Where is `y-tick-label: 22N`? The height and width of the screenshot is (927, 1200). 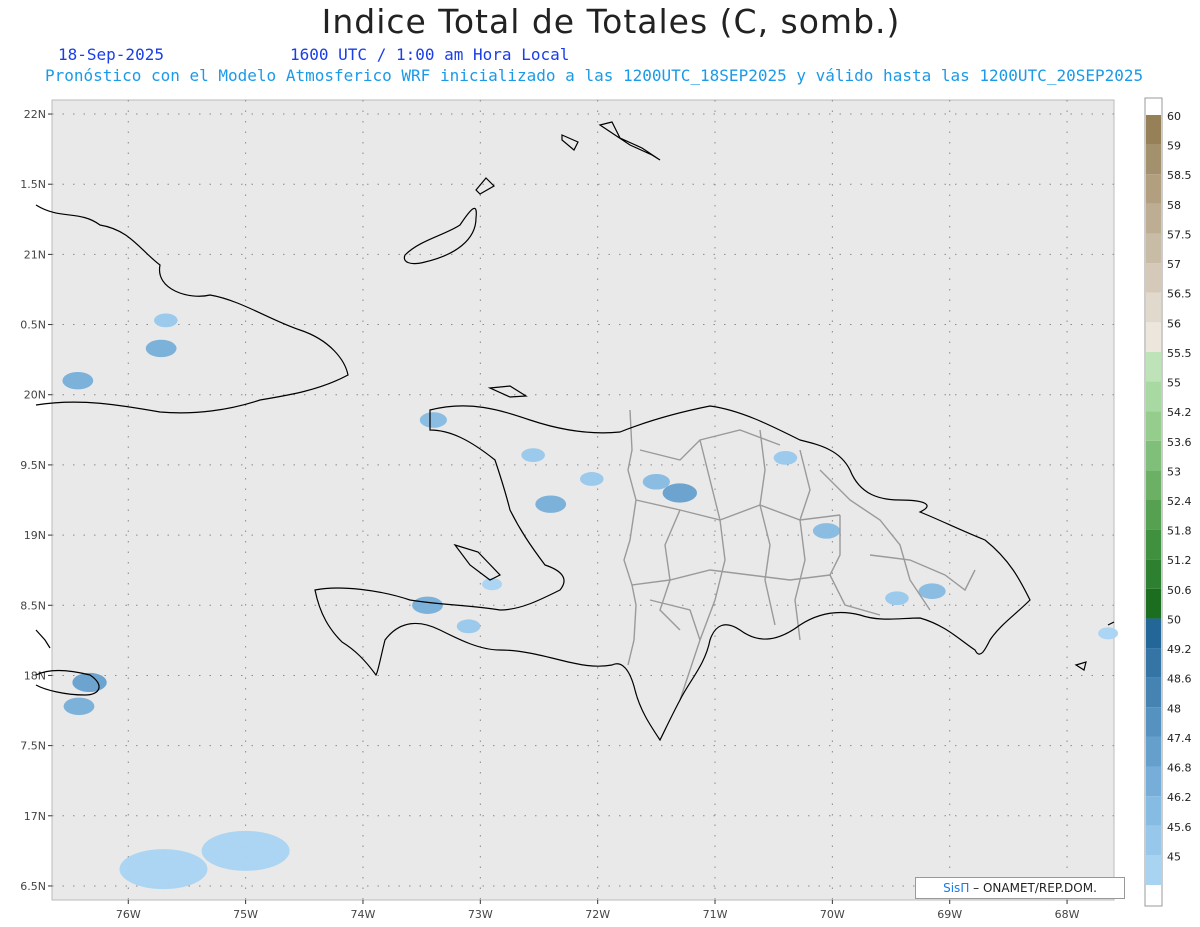 y-tick-label: 22N is located at coordinates (35, 114).